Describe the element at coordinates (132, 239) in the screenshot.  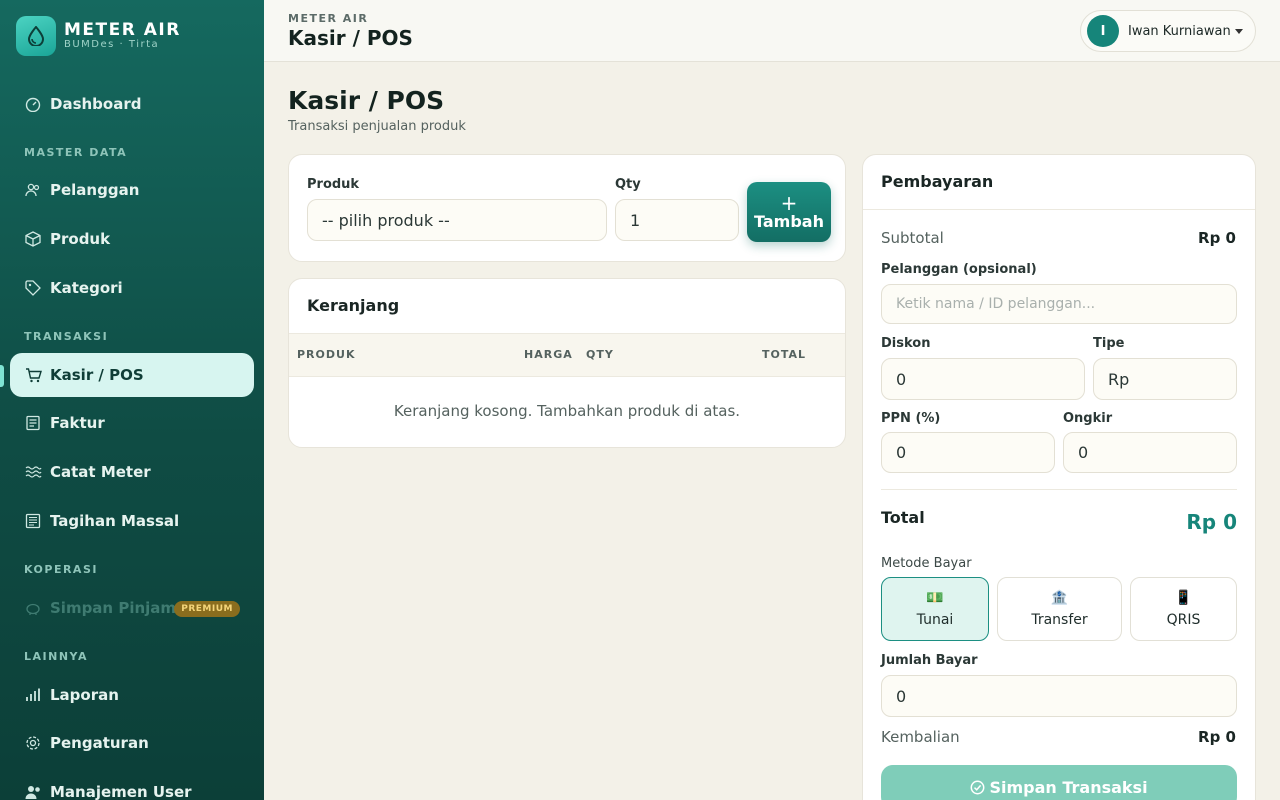
I see `sidebar-item-produk: Produk` at that location.